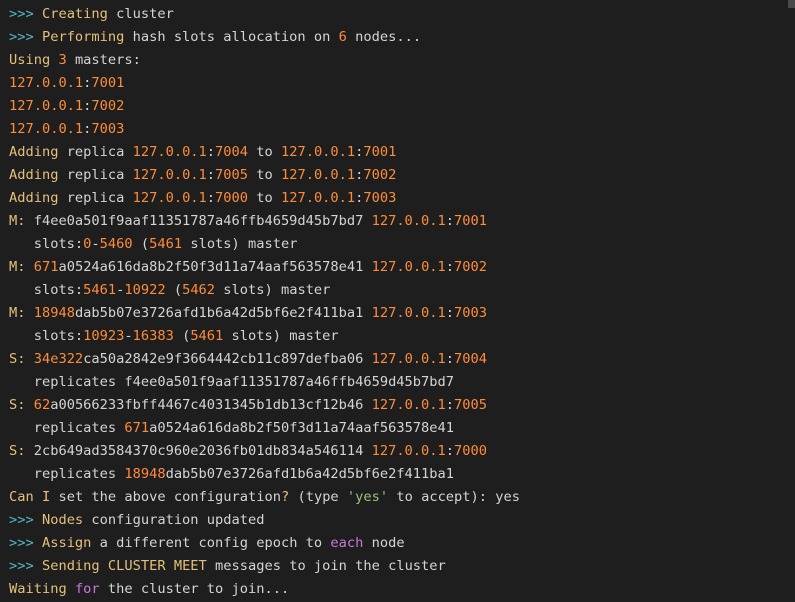  I want to click on terminal-text-segment: 16383, so click(153, 336).